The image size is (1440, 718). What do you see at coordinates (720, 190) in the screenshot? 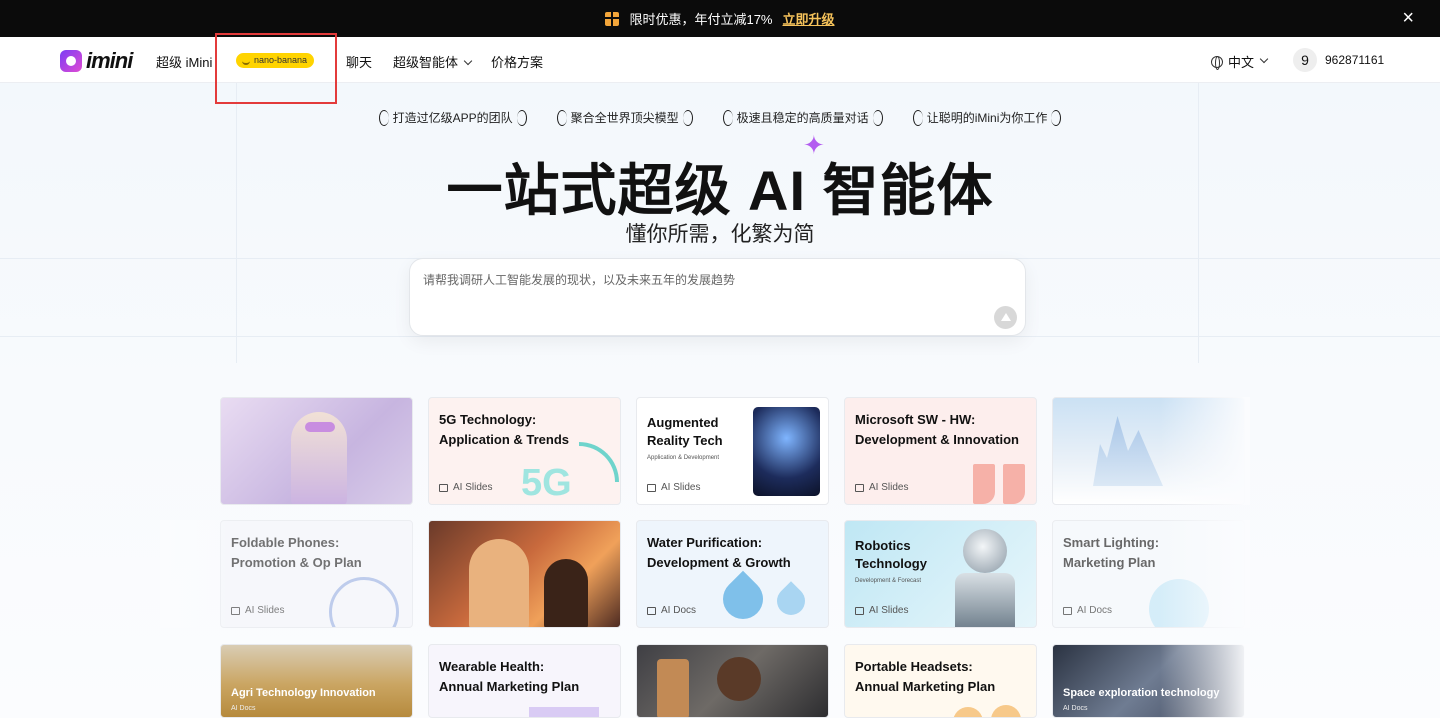
I see `page-title: 一站式超级 AI 智能体` at bounding box center [720, 190].